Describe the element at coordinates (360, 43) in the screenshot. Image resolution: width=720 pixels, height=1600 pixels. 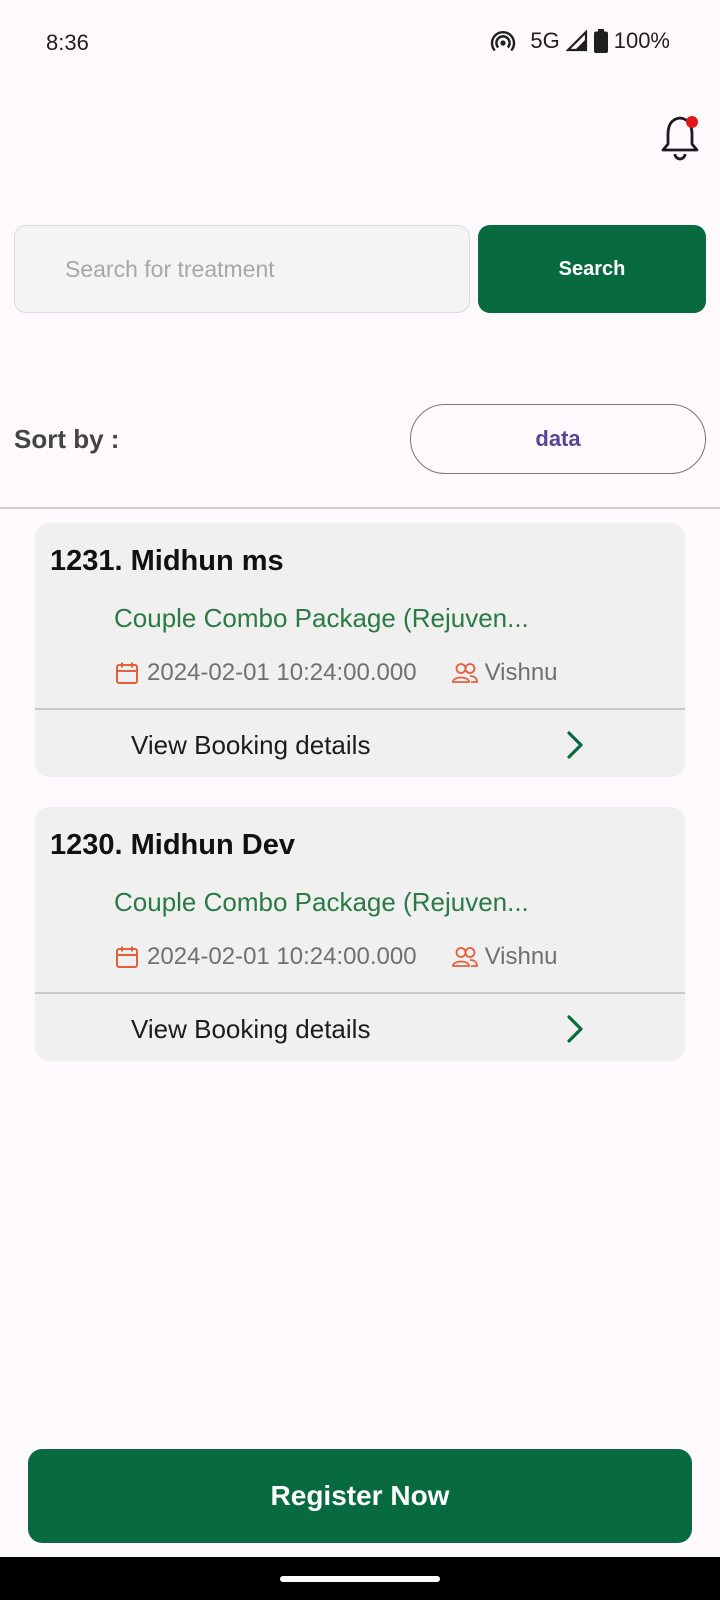
I see `status-bar: 8:36 5G 100%` at that location.